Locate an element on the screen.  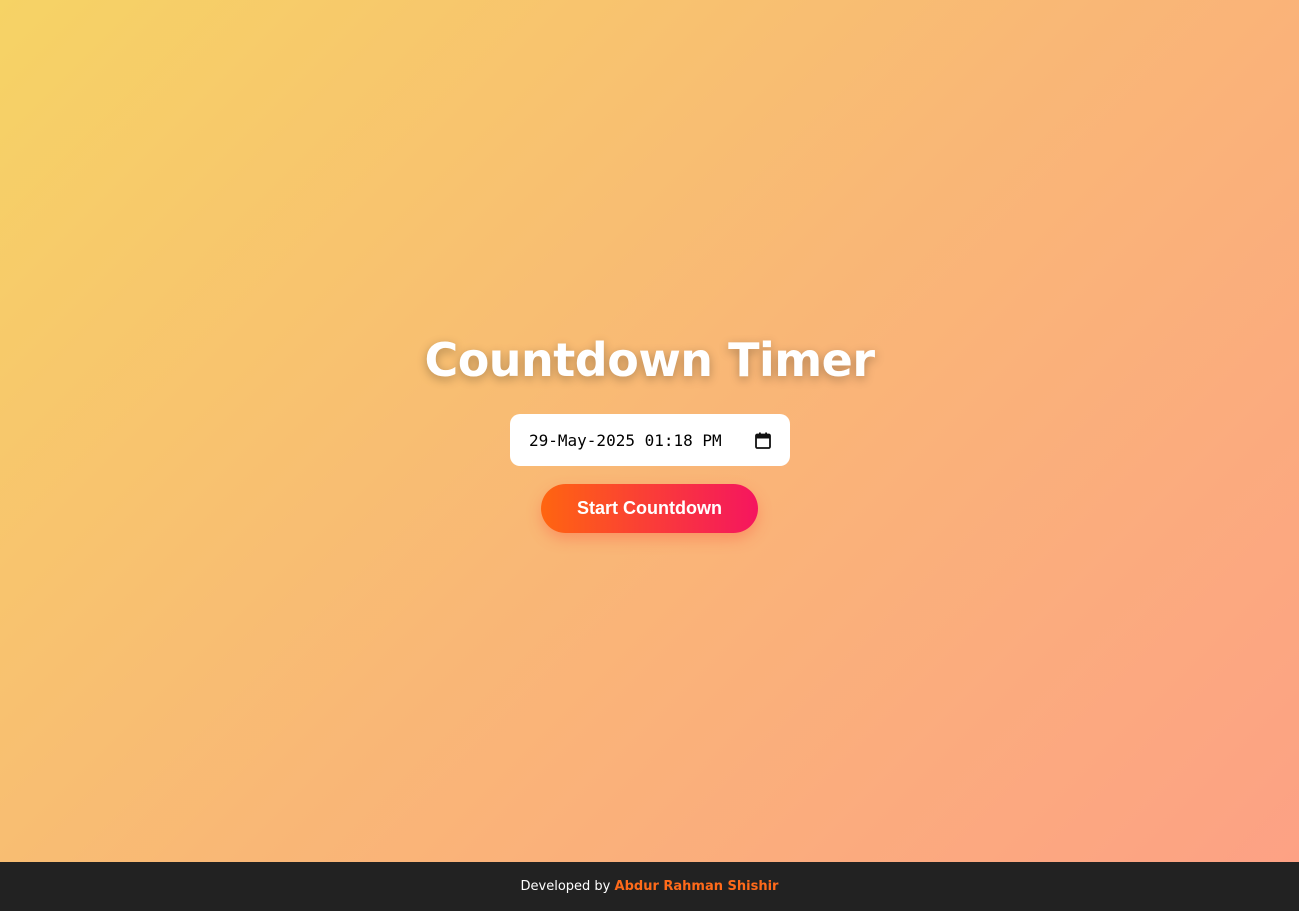
datetime-value: 29-May-2025 01:18 PM is located at coordinates (640, 440).